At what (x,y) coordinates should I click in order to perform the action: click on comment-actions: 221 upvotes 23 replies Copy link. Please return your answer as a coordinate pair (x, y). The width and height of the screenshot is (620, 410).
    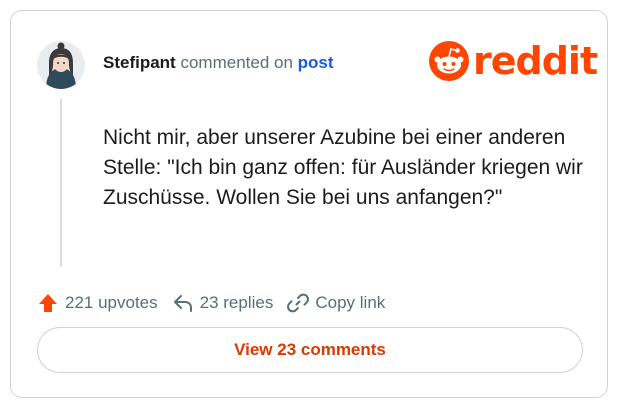
    Looking at the image, I should click on (218, 303).